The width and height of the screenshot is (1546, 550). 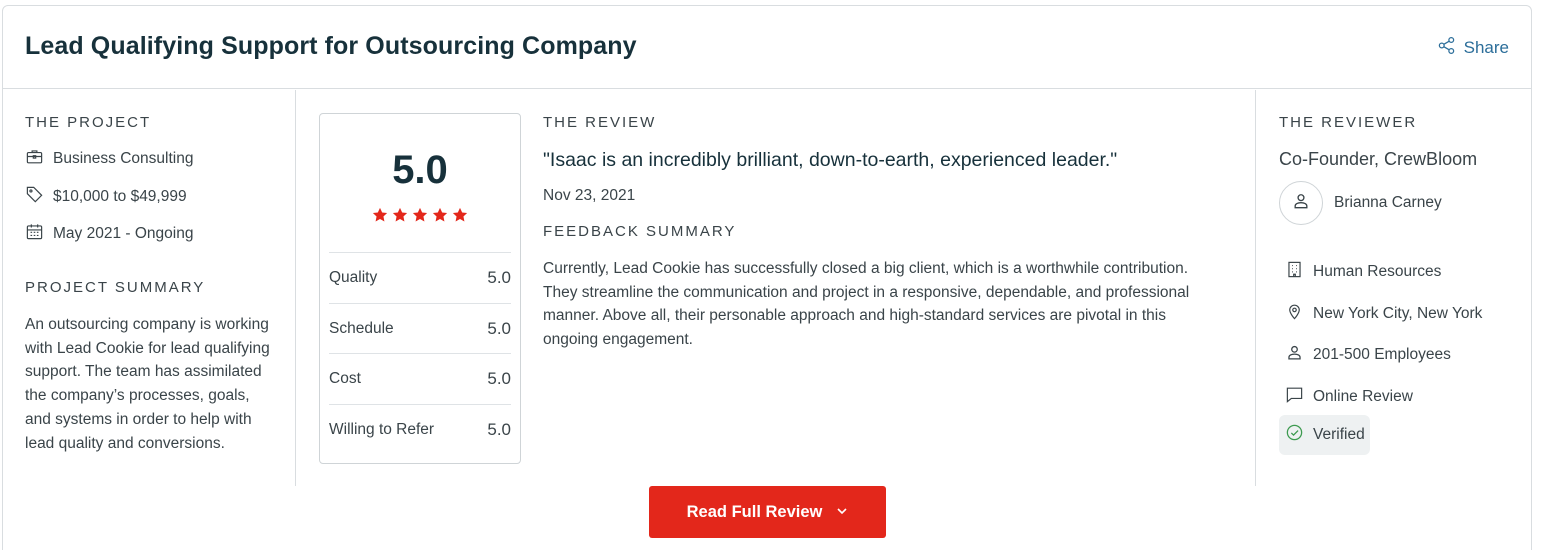 What do you see at coordinates (361, 328) in the screenshot?
I see `rating-row-label: Schedule` at bounding box center [361, 328].